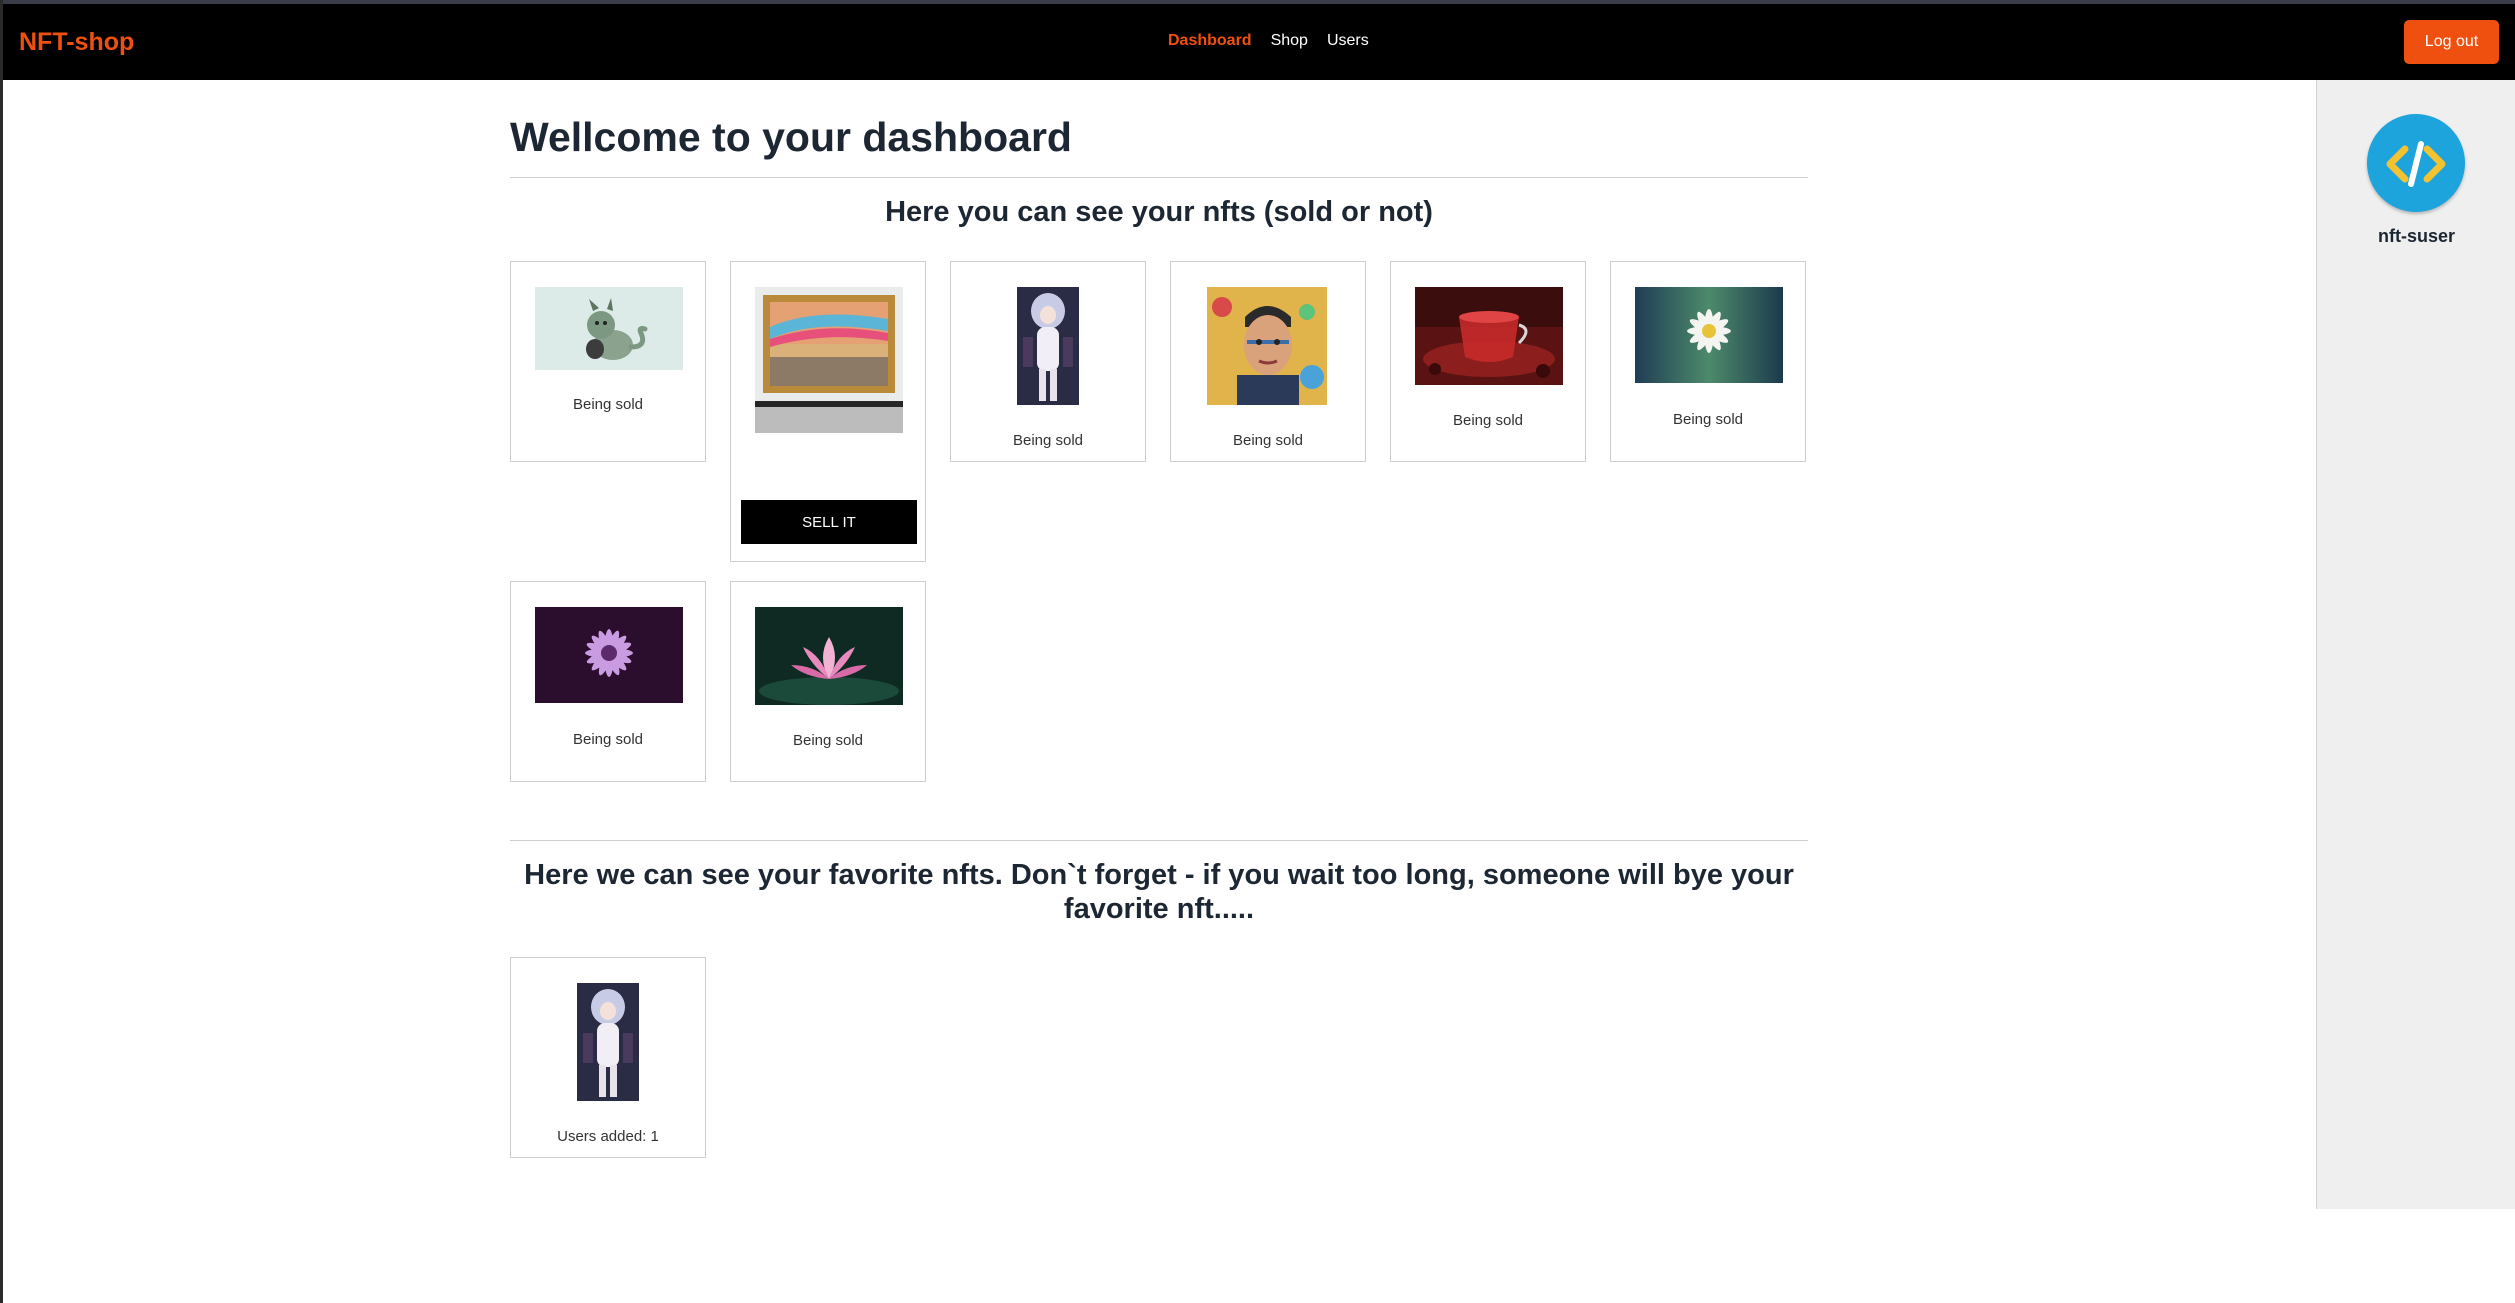  What do you see at coordinates (1348, 41) in the screenshot?
I see `nav-users: Users` at bounding box center [1348, 41].